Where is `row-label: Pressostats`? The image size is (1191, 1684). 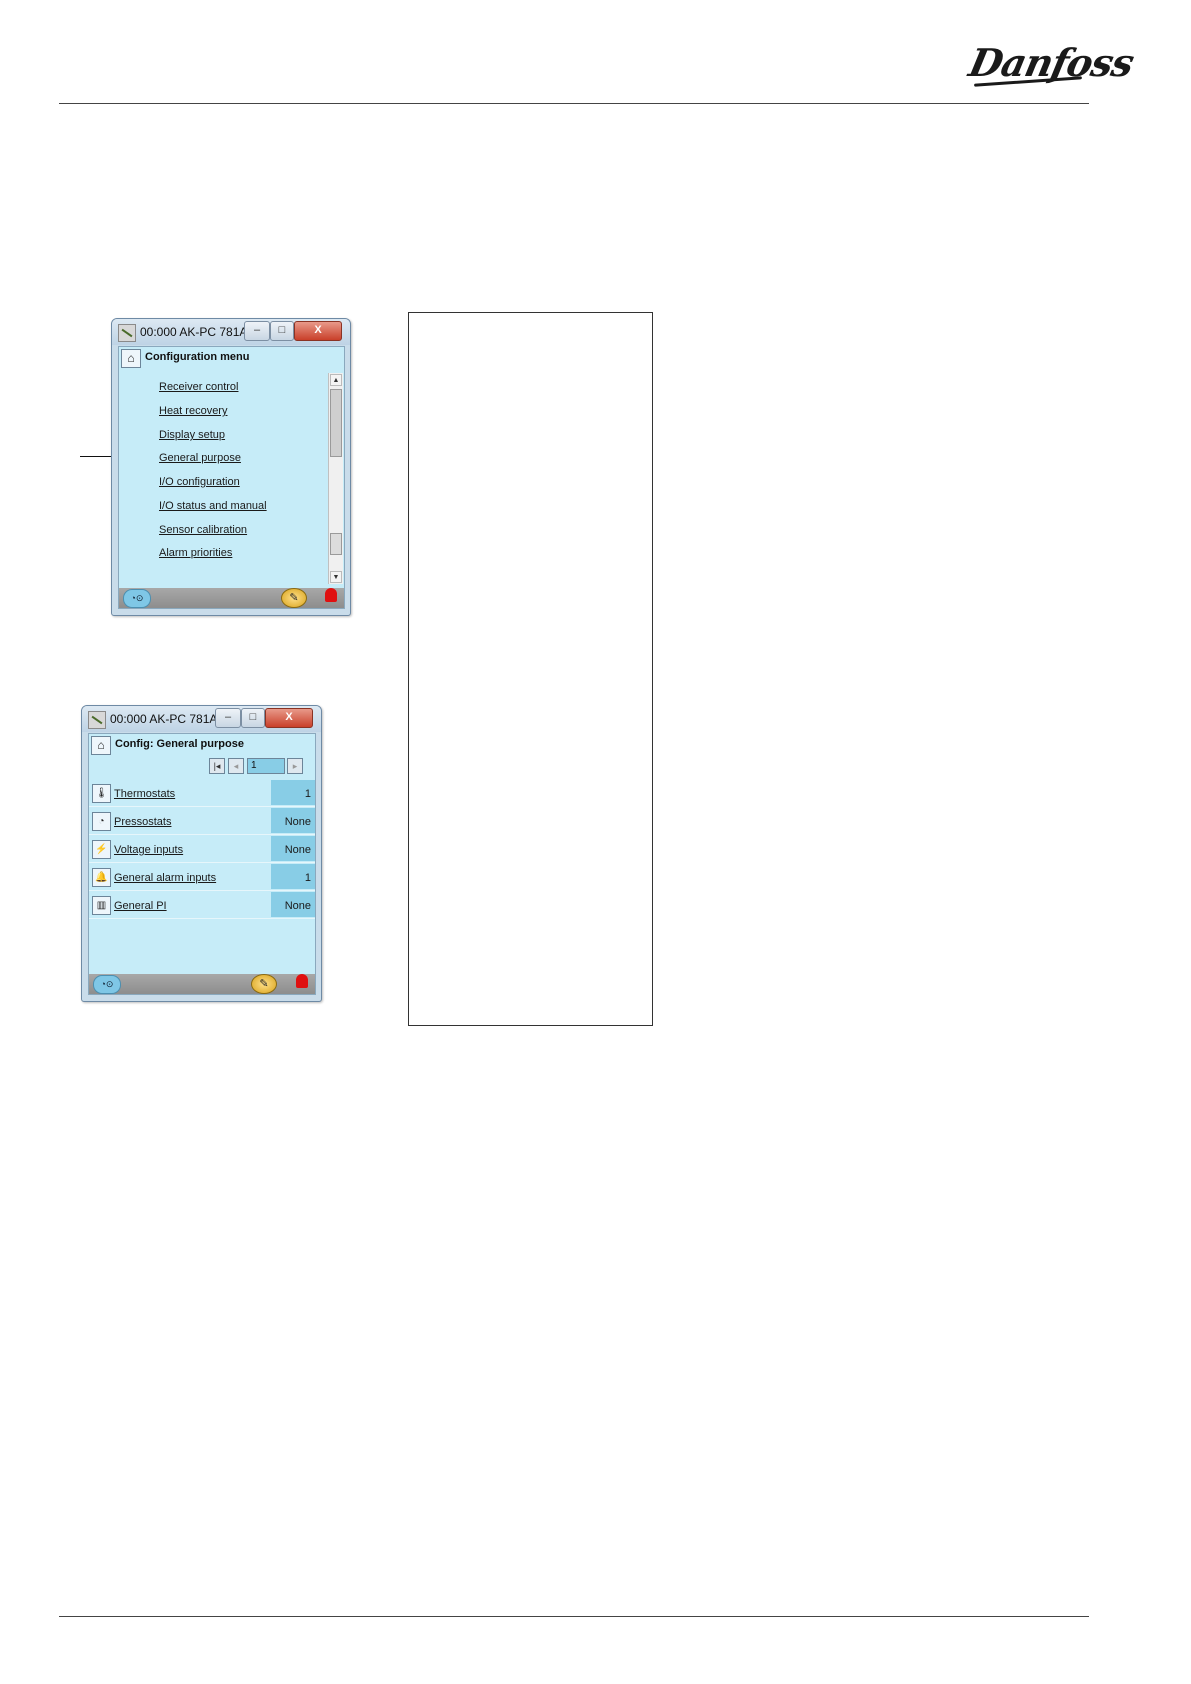 row-label: Pressostats is located at coordinates (142, 822).